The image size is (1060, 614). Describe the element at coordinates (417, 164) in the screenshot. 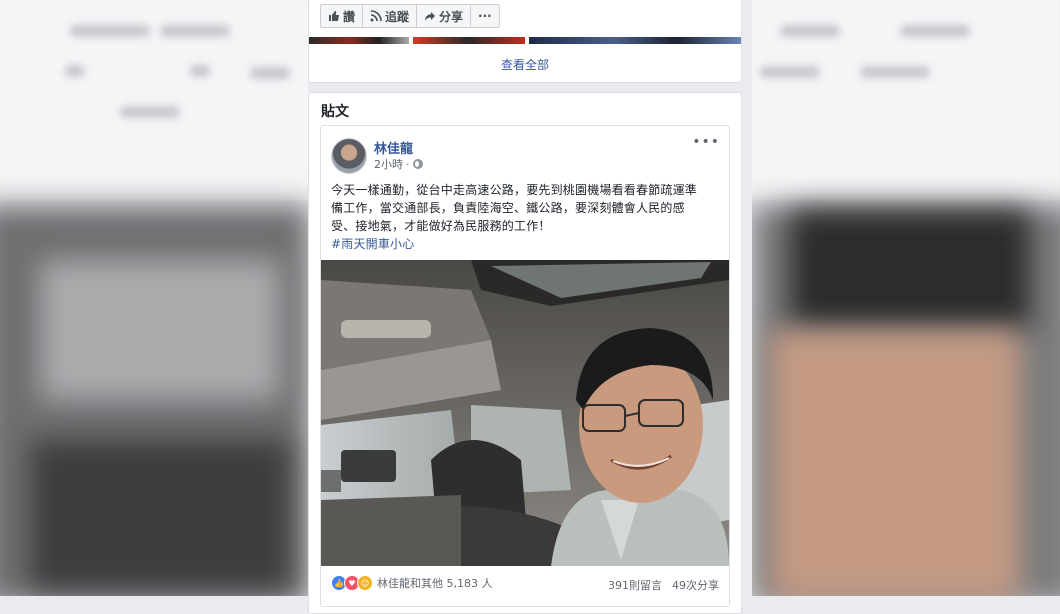

I see `globe-icon` at that location.